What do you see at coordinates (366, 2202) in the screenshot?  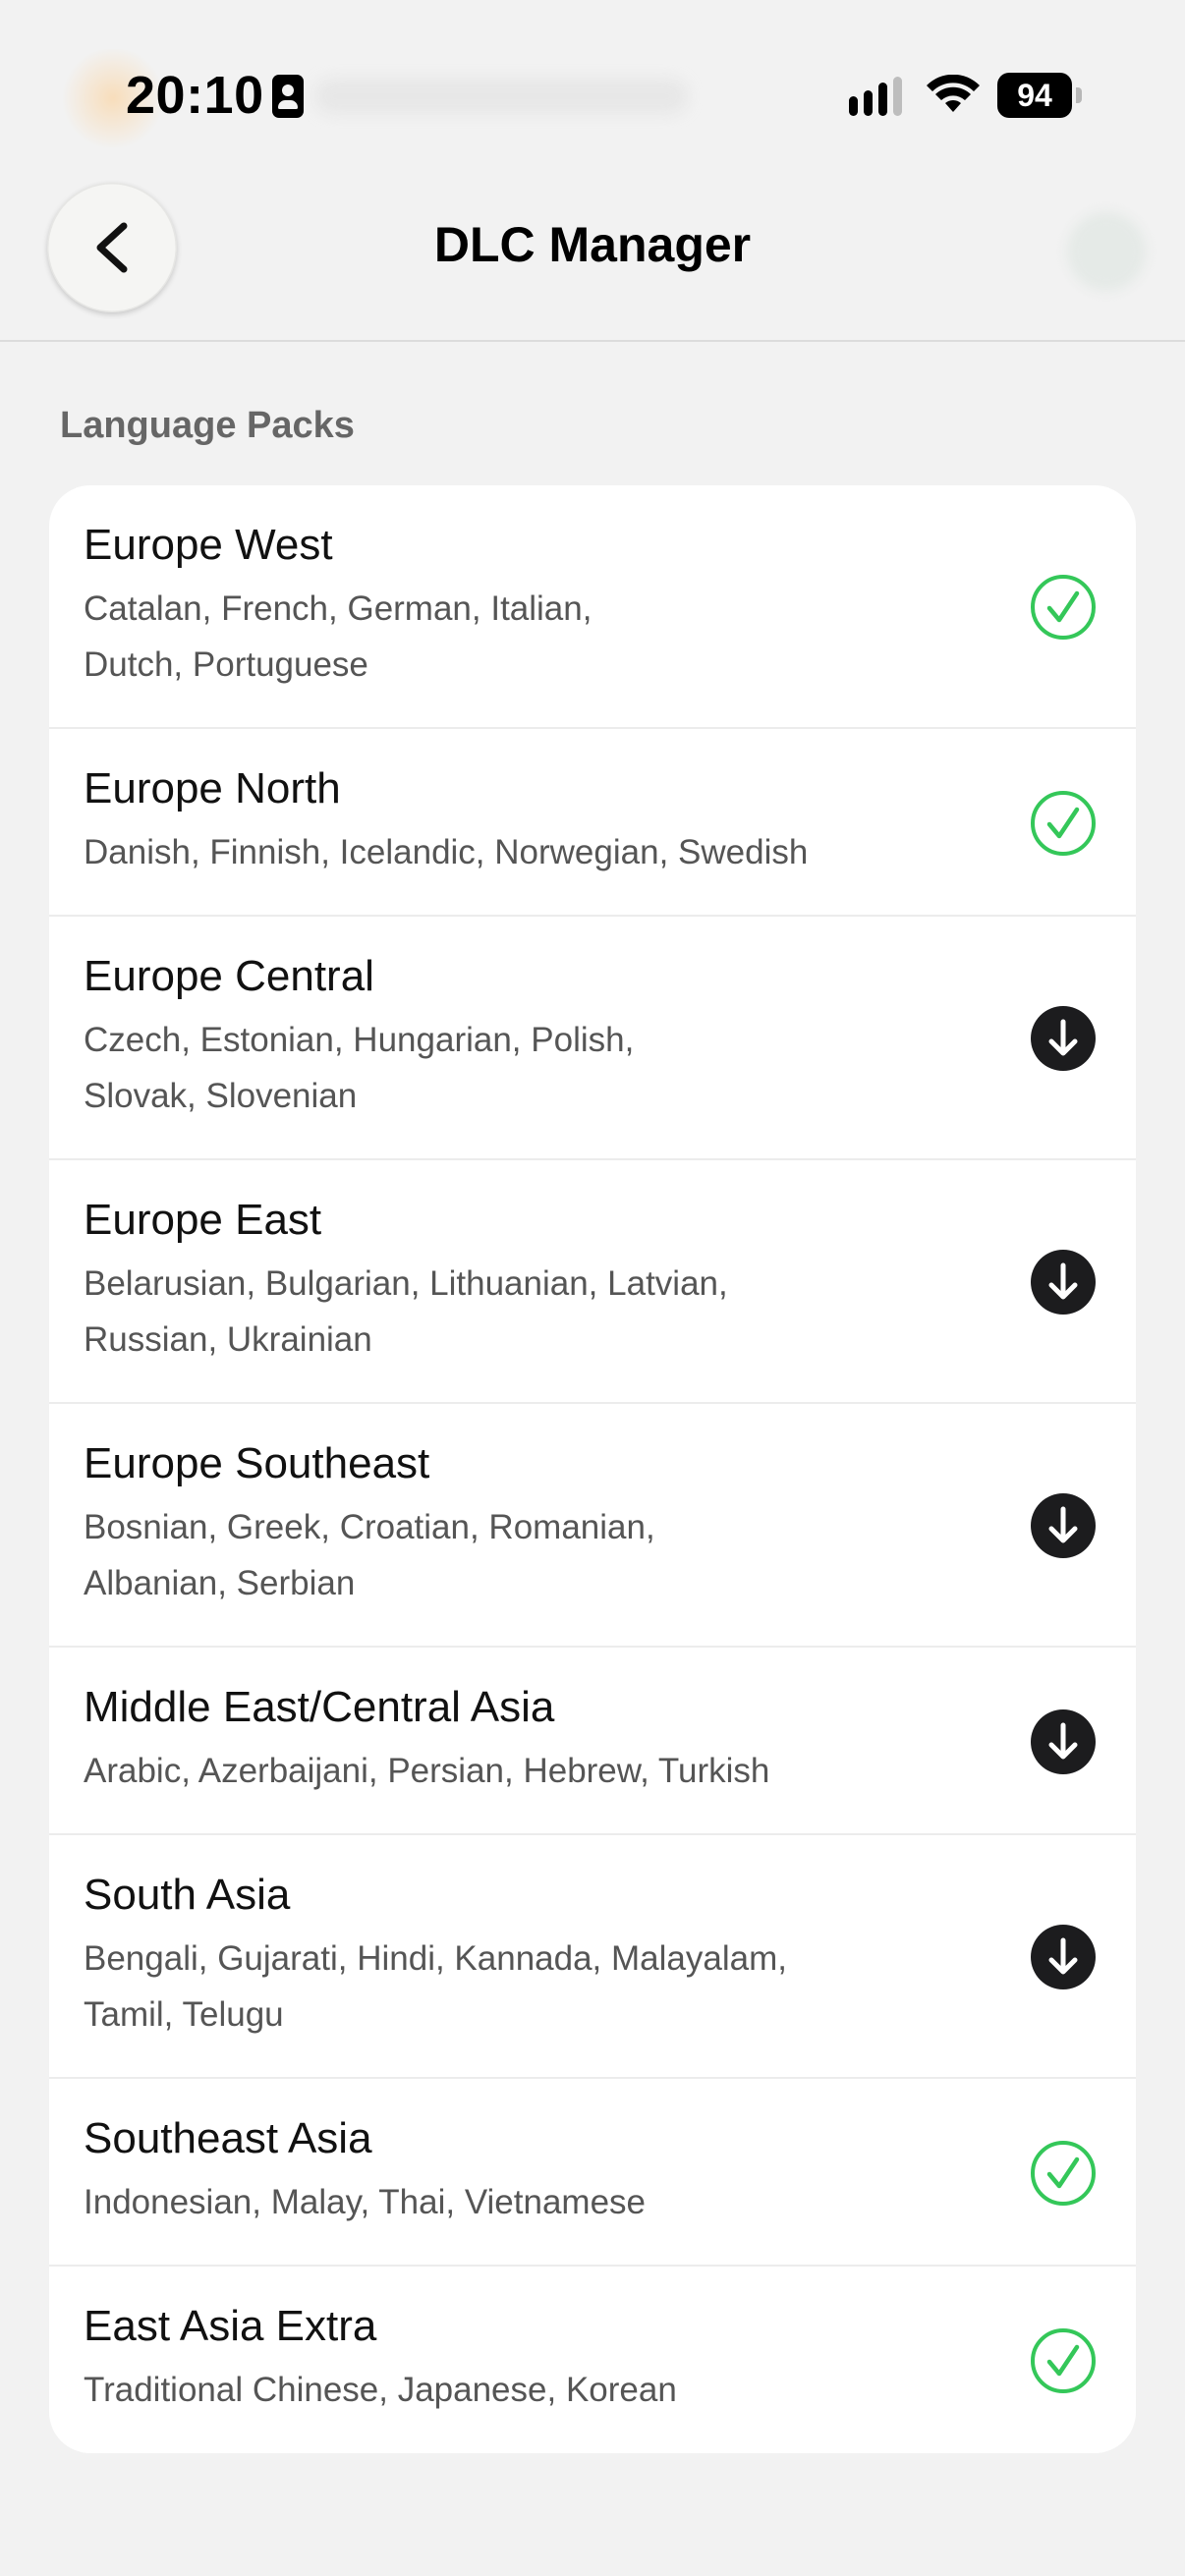 I see `pack-languages-line1: Indonesian, Malay, Thai, Vietnamese` at bounding box center [366, 2202].